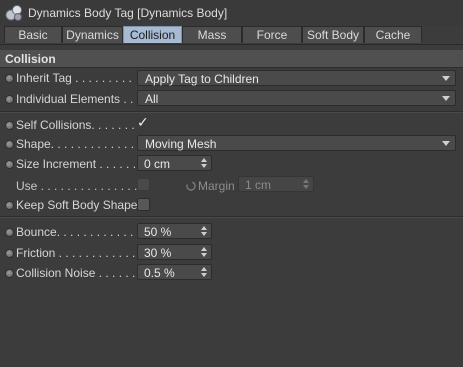  Describe the element at coordinates (152, 34) in the screenshot. I see `tab-collision: Collision` at that location.